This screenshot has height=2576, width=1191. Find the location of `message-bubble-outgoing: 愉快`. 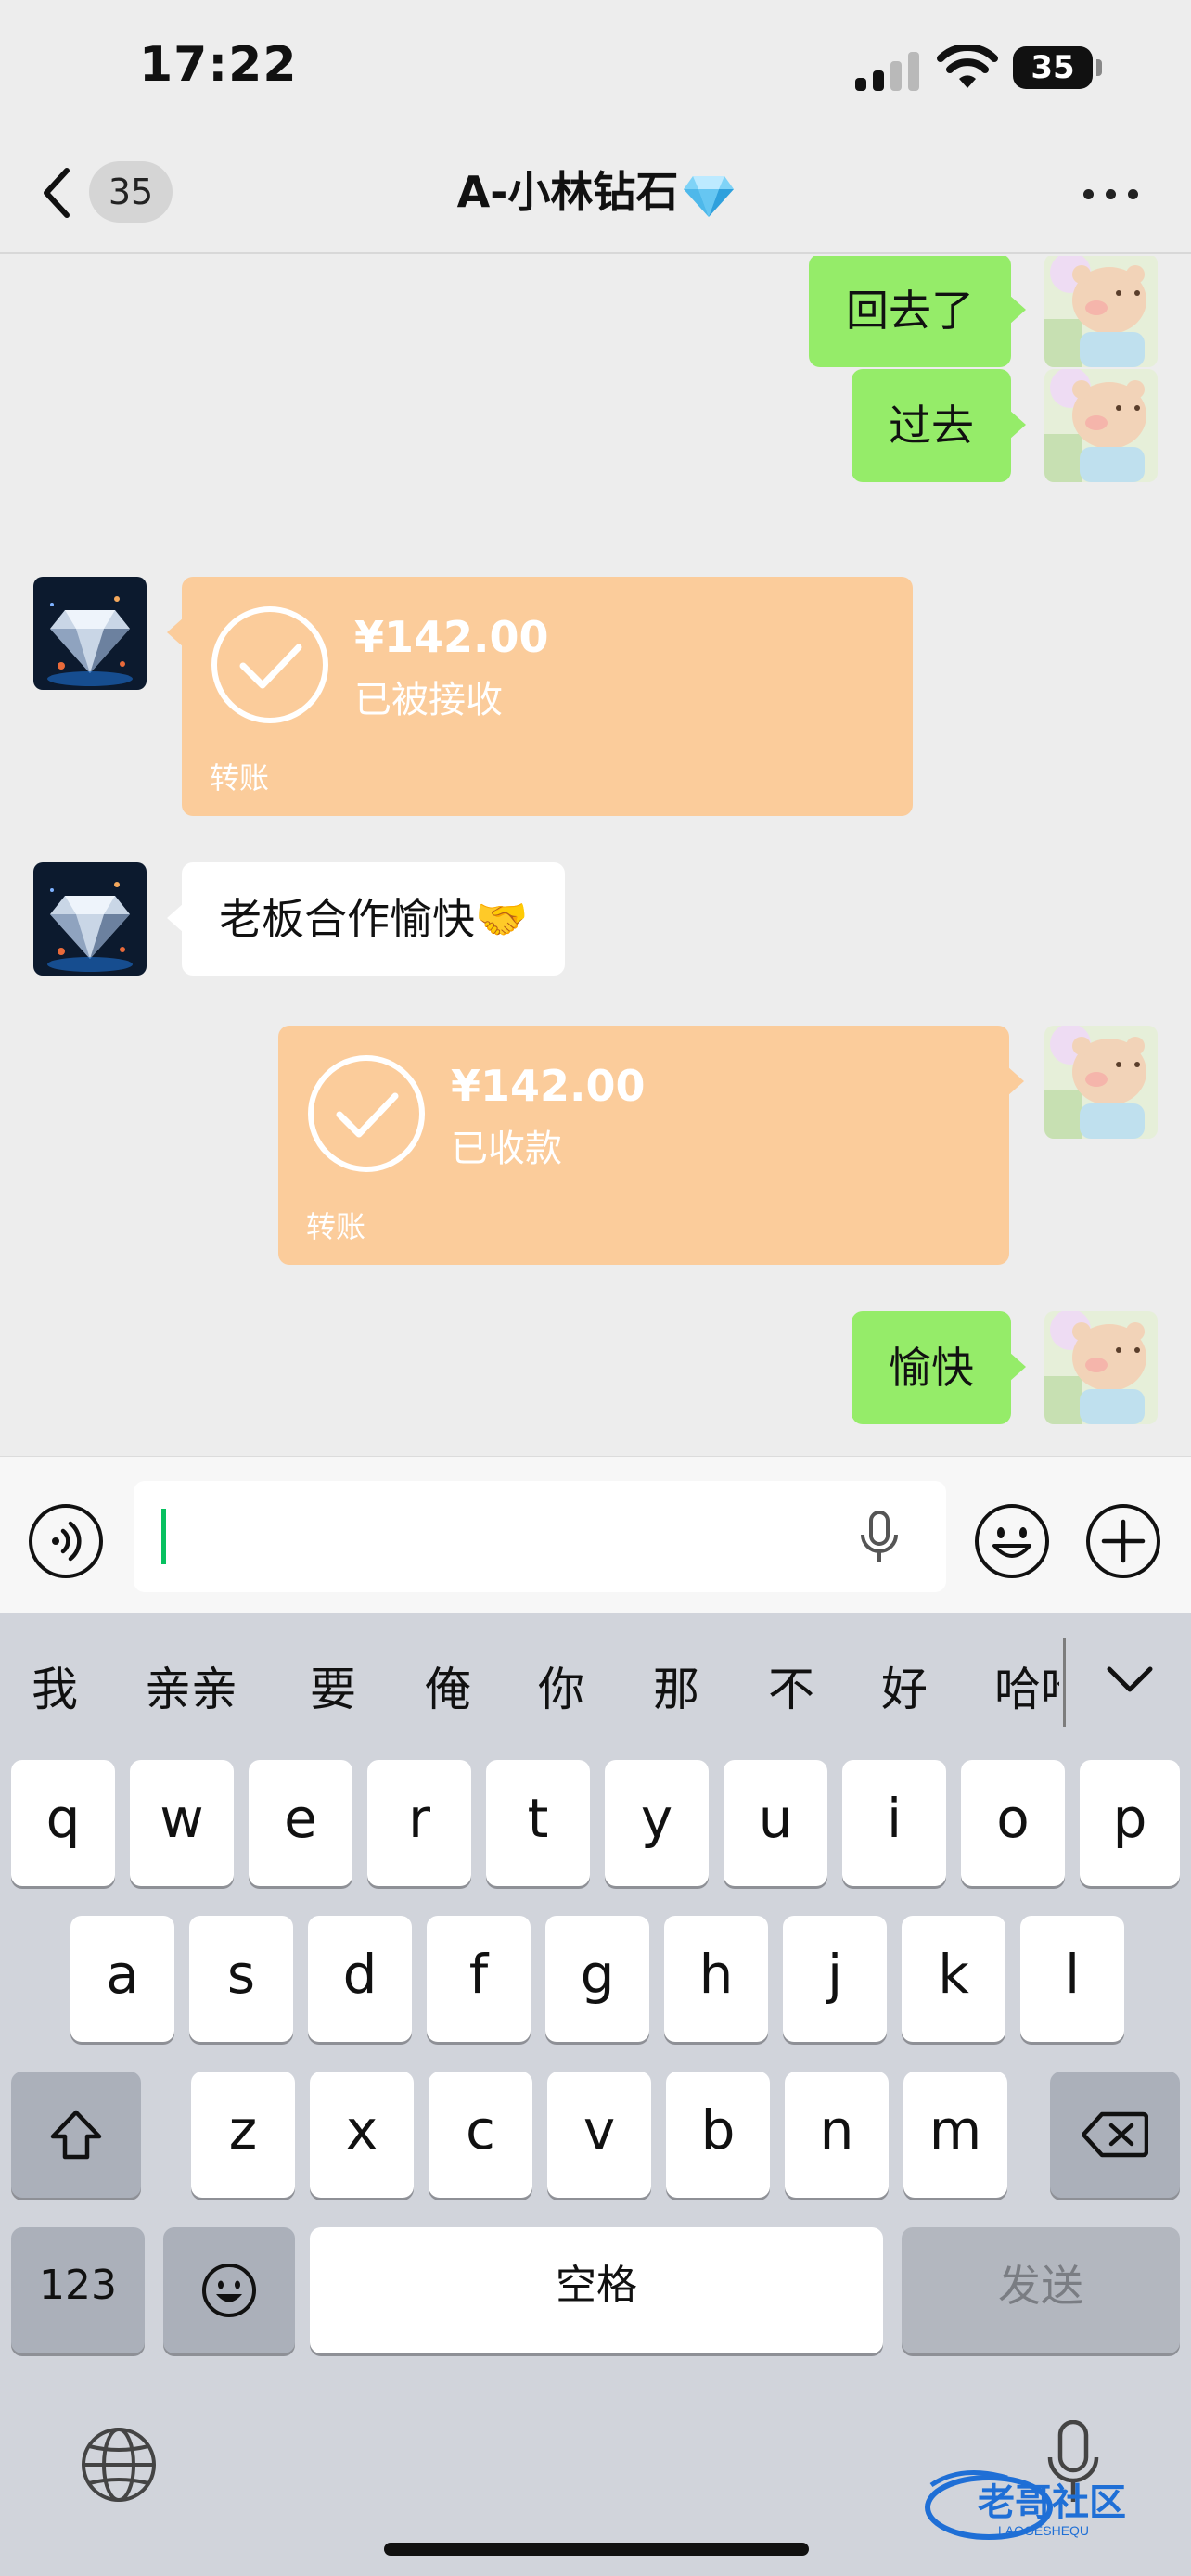

message-bubble-outgoing: 愉快 is located at coordinates (939, 1367).